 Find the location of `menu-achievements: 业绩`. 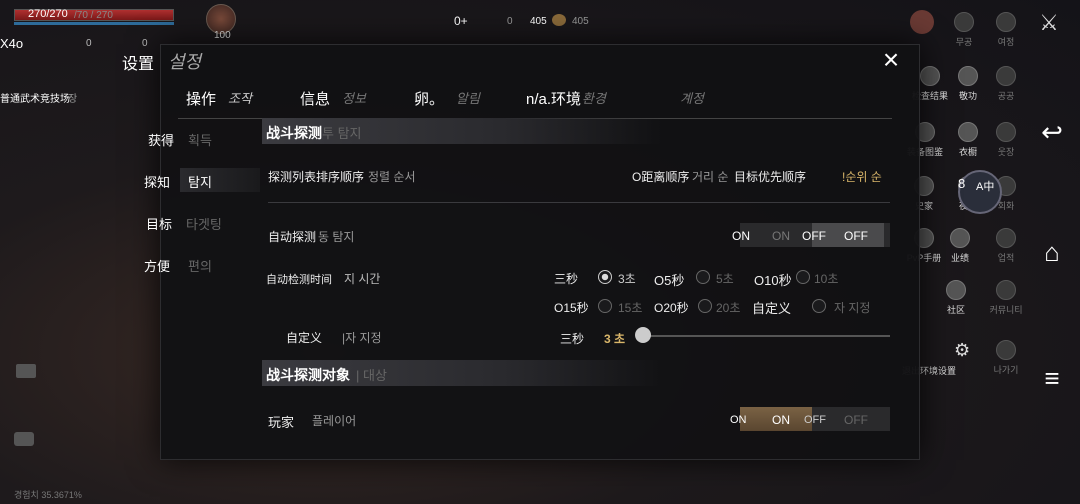

menu-achievements: 业绩 is located at coordinates (960, 246).